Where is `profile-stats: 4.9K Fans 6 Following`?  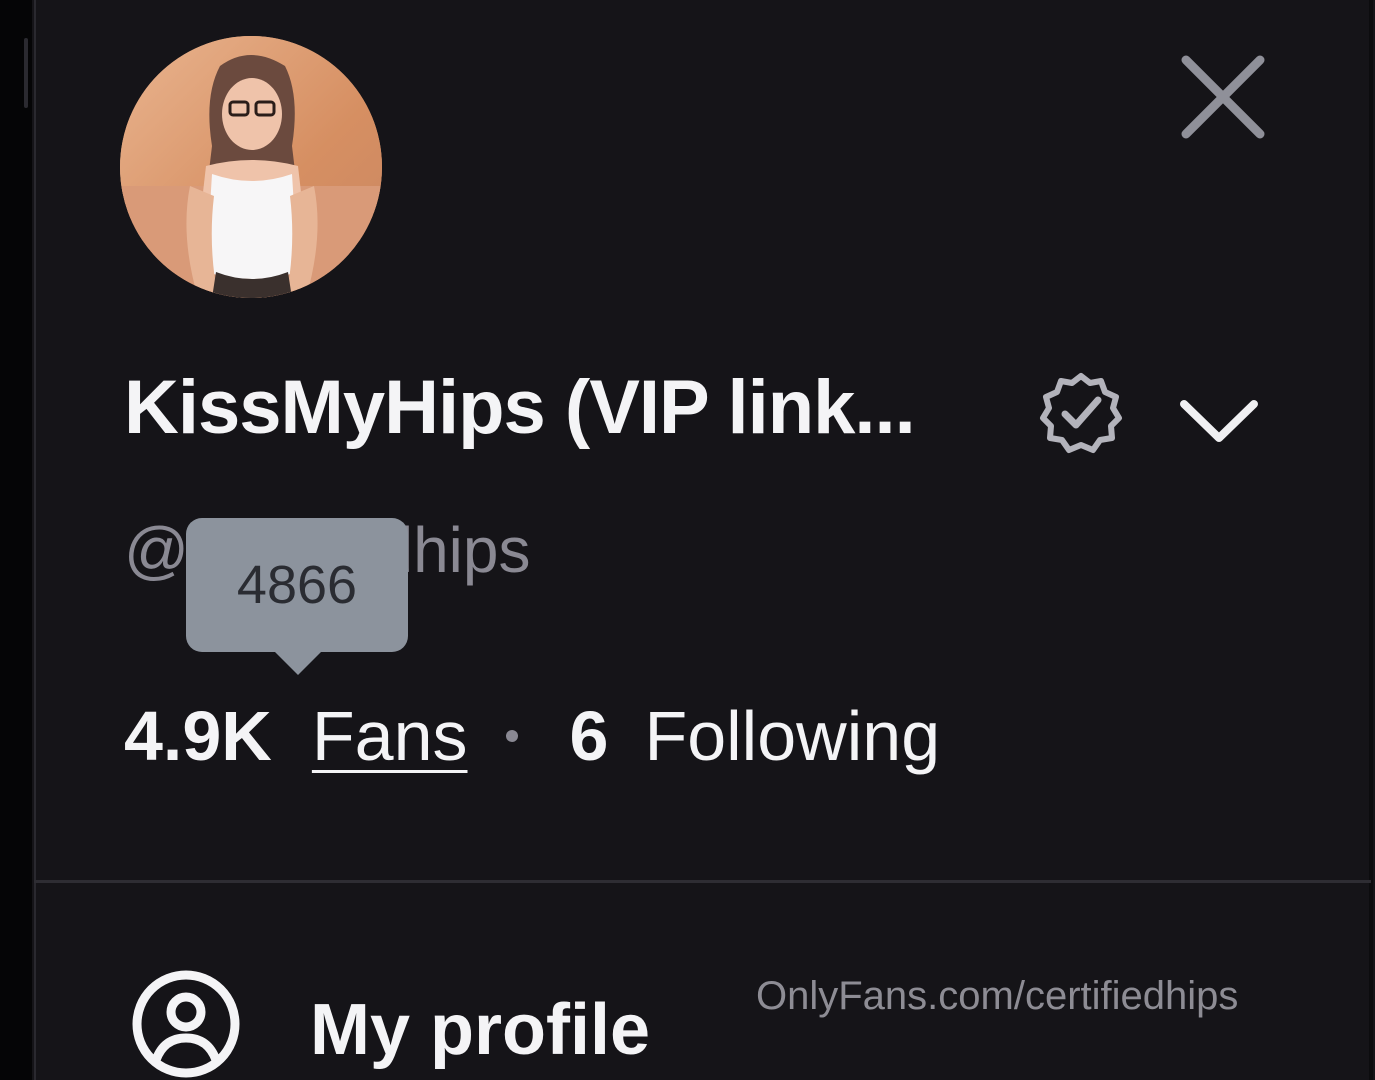 profile-stats: 4.9K Fans 6 Following is located at coordinates (532, 736).